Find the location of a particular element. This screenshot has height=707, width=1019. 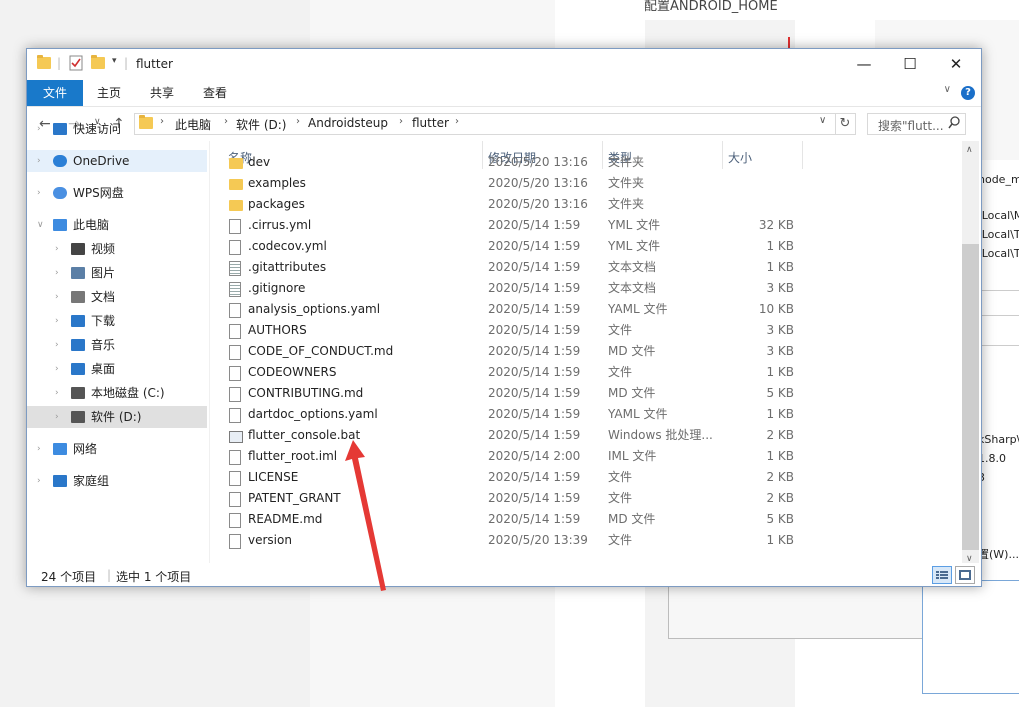

refresh-button: ↻ is located at coordinates (845, 124).